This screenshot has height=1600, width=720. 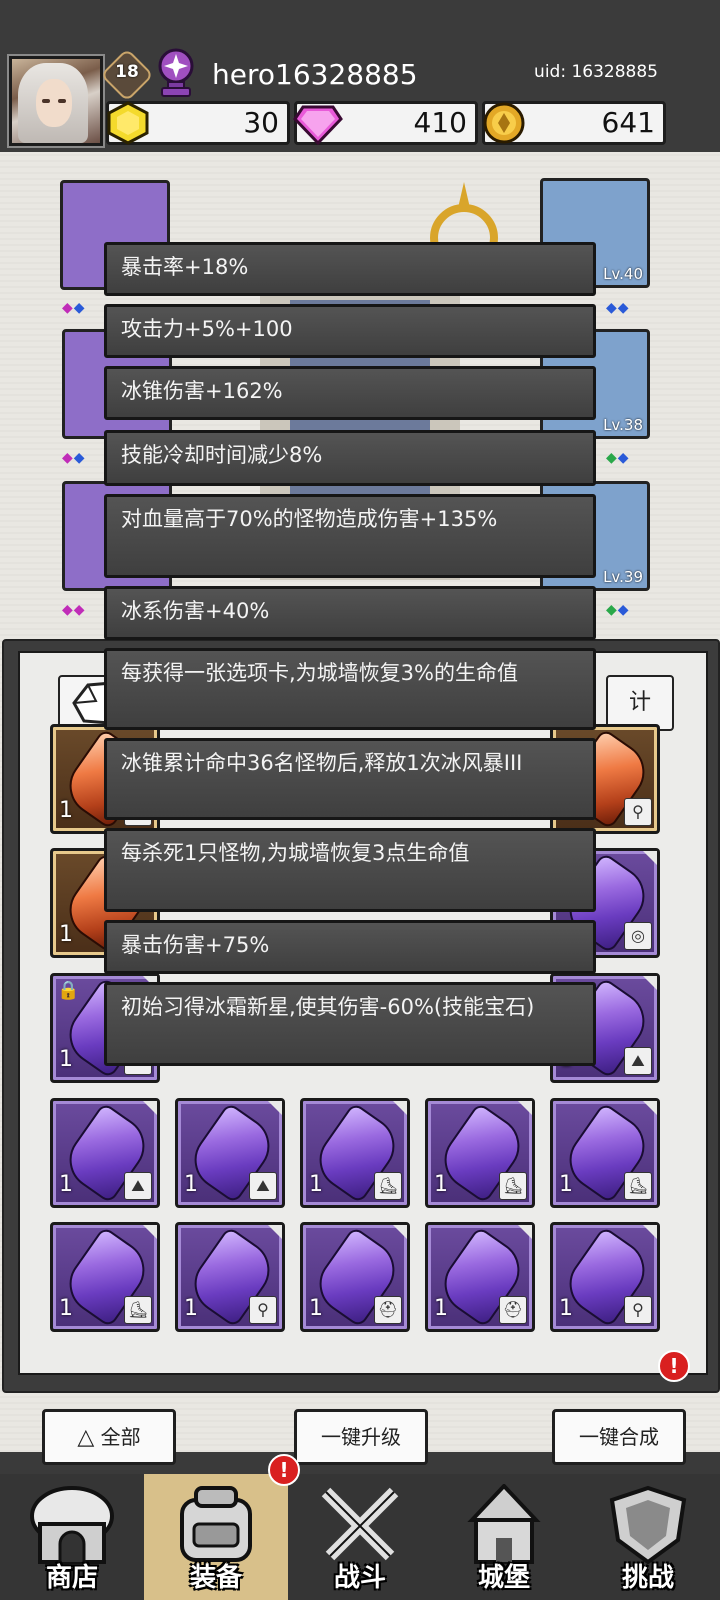 I want to click on equip-level: Lv.38, so click(x=623, y=425).